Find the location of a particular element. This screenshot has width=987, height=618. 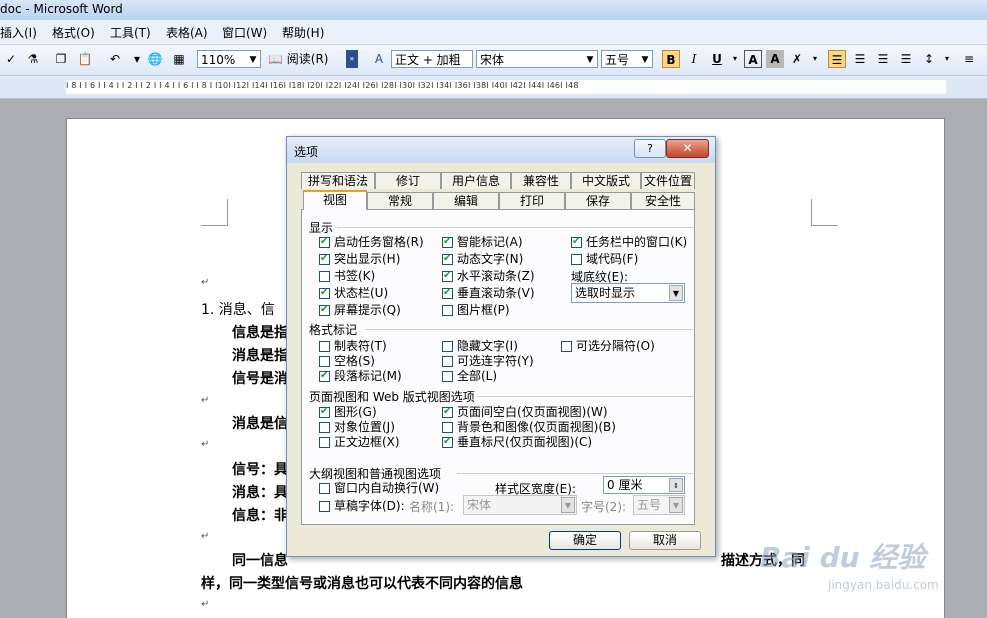

cb-h-scrollbar: 水平滚动条(Z) is located at coordinates (488, 276).